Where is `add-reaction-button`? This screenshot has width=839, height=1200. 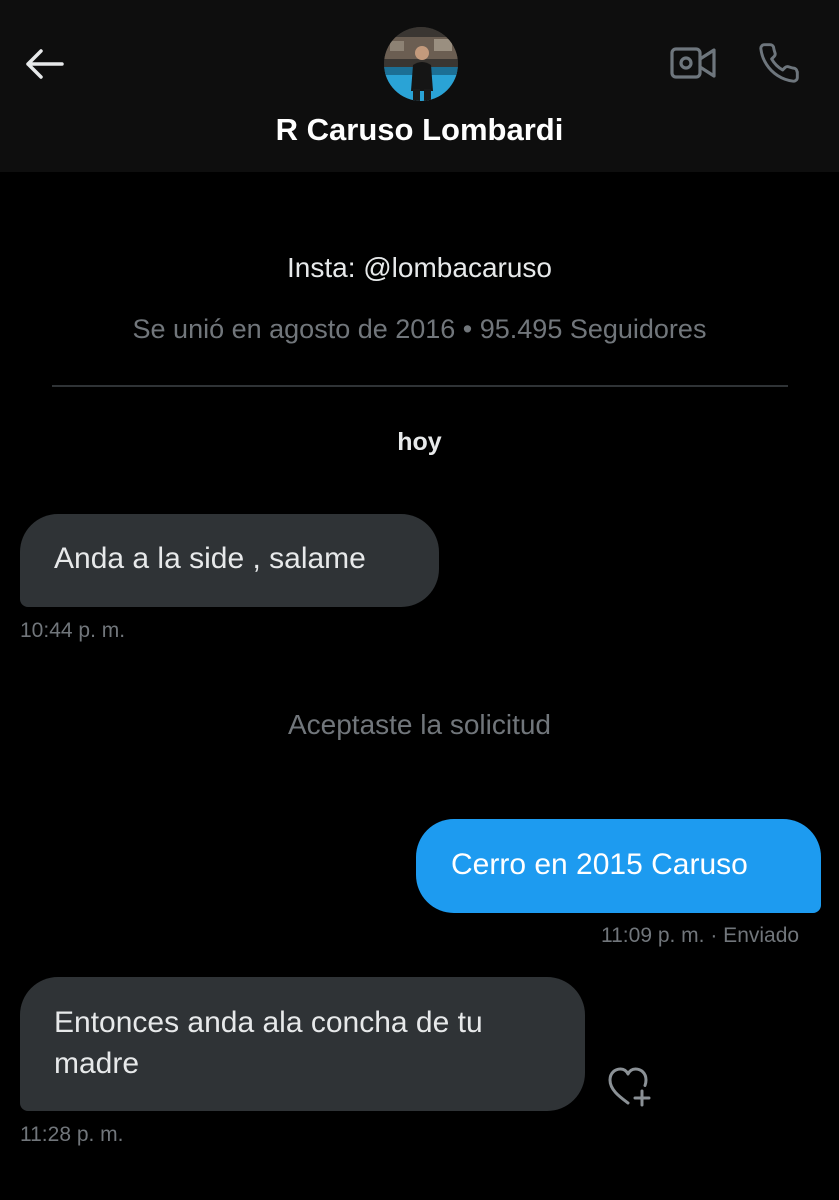
add-reaction-button is located at coordinates (630, 1087).